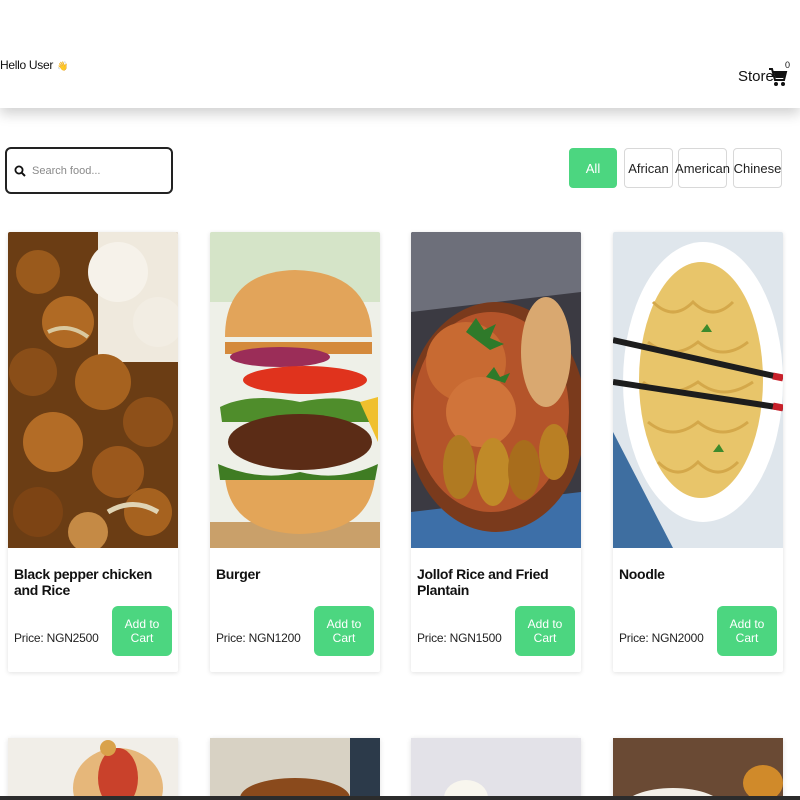  What do you see at coordinates (83, 582) in the screenshot?
I see `product-name: Black pepper chicken and Rice` at bounding box center [83, 582].